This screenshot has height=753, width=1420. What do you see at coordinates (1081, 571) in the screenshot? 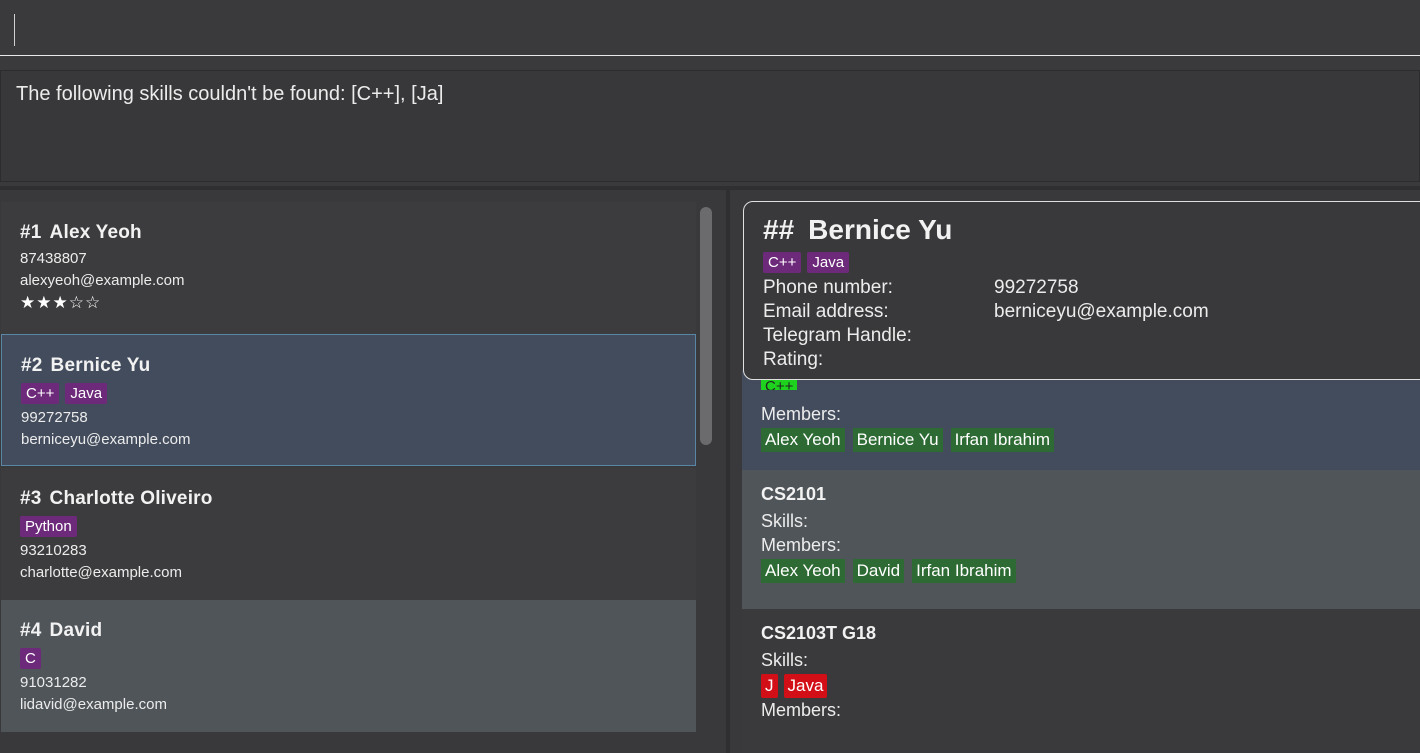
I see `group-members: Alex Yeoh David Irfan Ibrahim` at bounding box center [1081, 571].